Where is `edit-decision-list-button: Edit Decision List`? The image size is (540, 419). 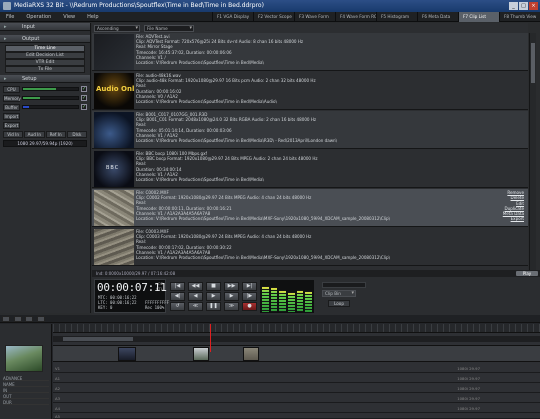 edit-decision-list-button: Edit Decision List is located at coordinates (45, 55).